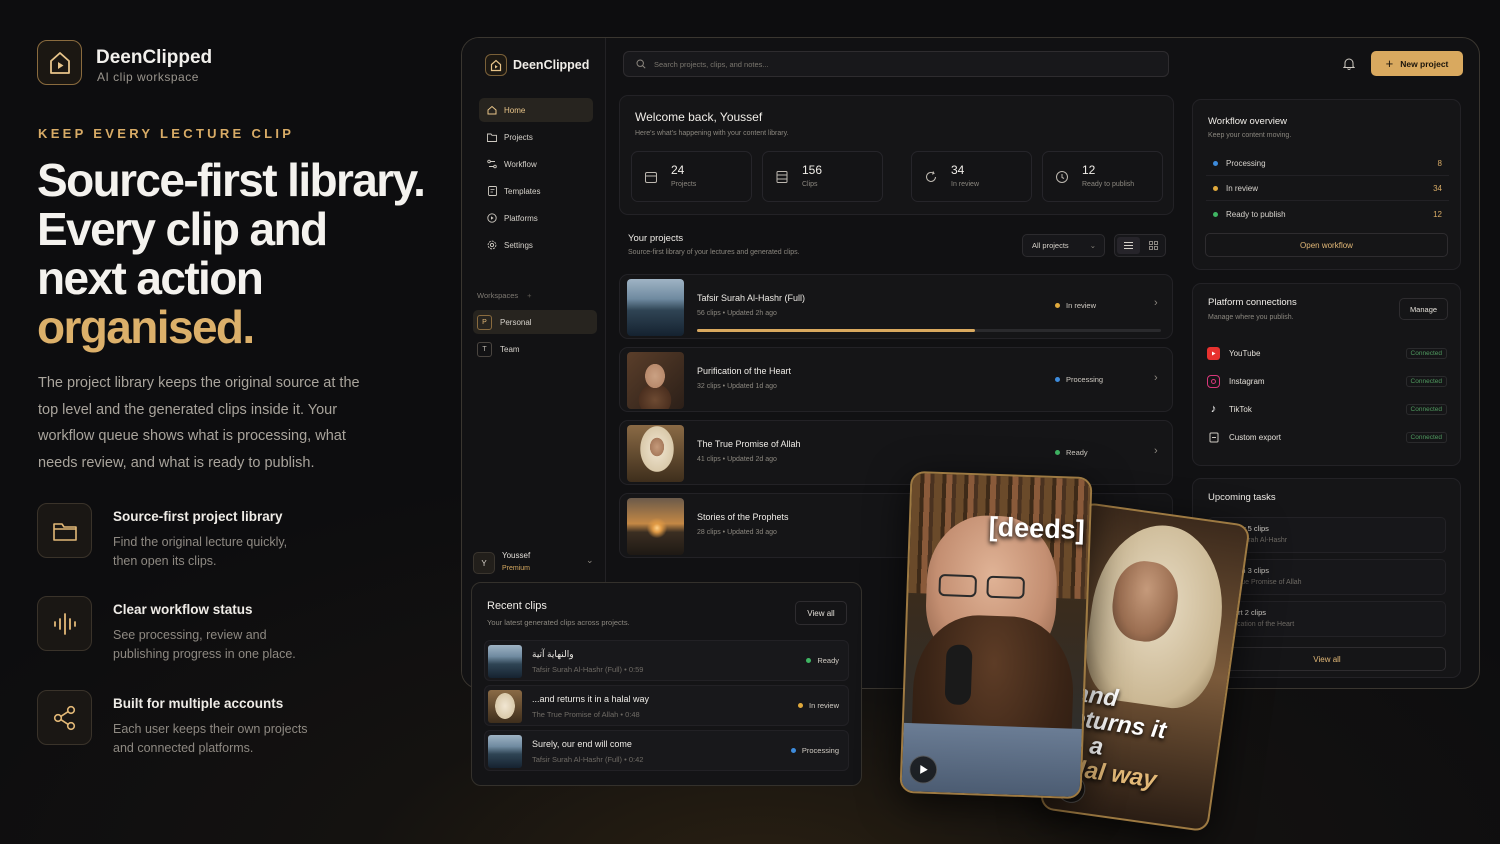  I want to click on view-toggle, so click(1140, 245).